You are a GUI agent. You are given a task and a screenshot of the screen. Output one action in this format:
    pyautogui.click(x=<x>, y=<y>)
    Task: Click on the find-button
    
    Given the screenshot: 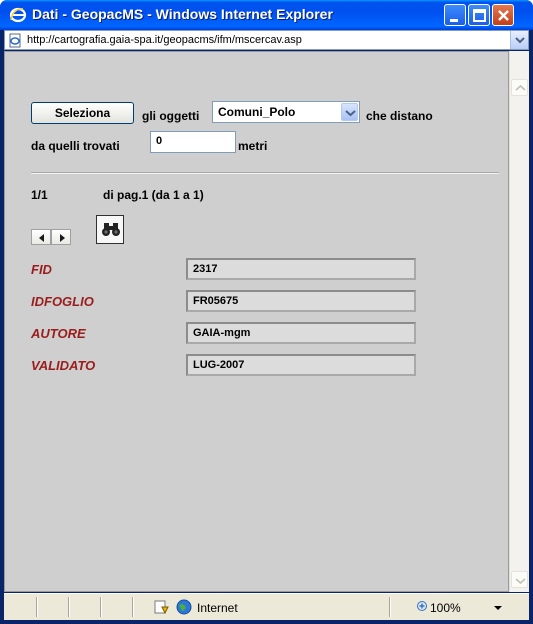 What is the action you would take?
    pyautogui.click(x=110, y=229)
    